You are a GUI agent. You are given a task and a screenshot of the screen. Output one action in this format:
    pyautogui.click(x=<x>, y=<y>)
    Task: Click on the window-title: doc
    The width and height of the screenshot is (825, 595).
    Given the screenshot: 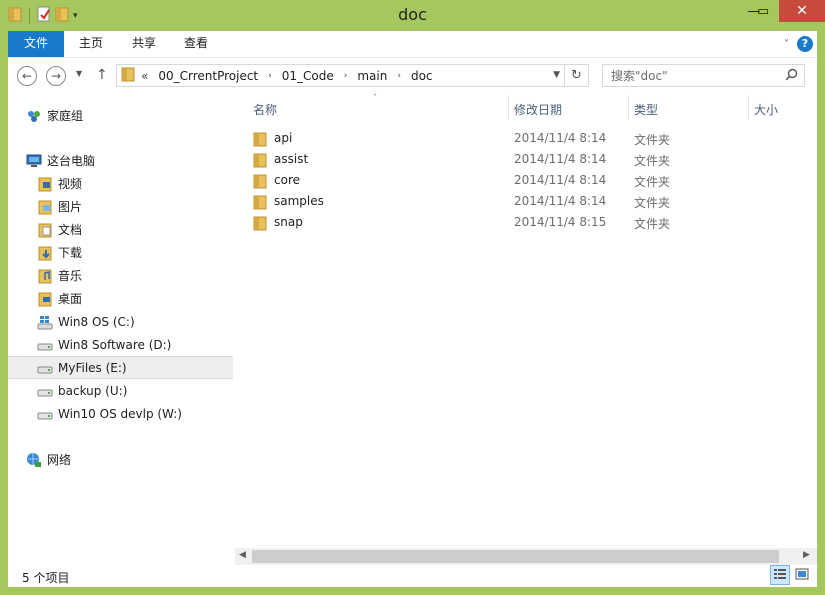 What is the action you would take?
    pyautogui.click(x=412, y=14)
    